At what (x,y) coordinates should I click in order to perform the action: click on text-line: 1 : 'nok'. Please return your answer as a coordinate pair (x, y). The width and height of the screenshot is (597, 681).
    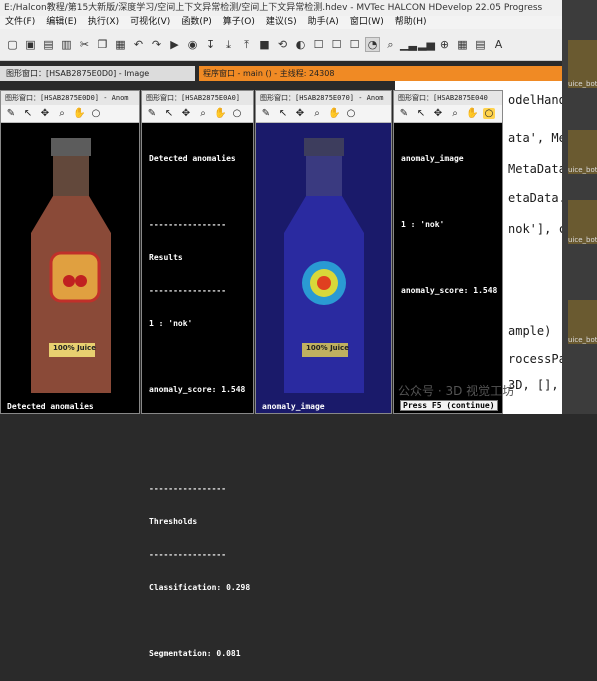
    Looking at the image, I should click on (171, 323).